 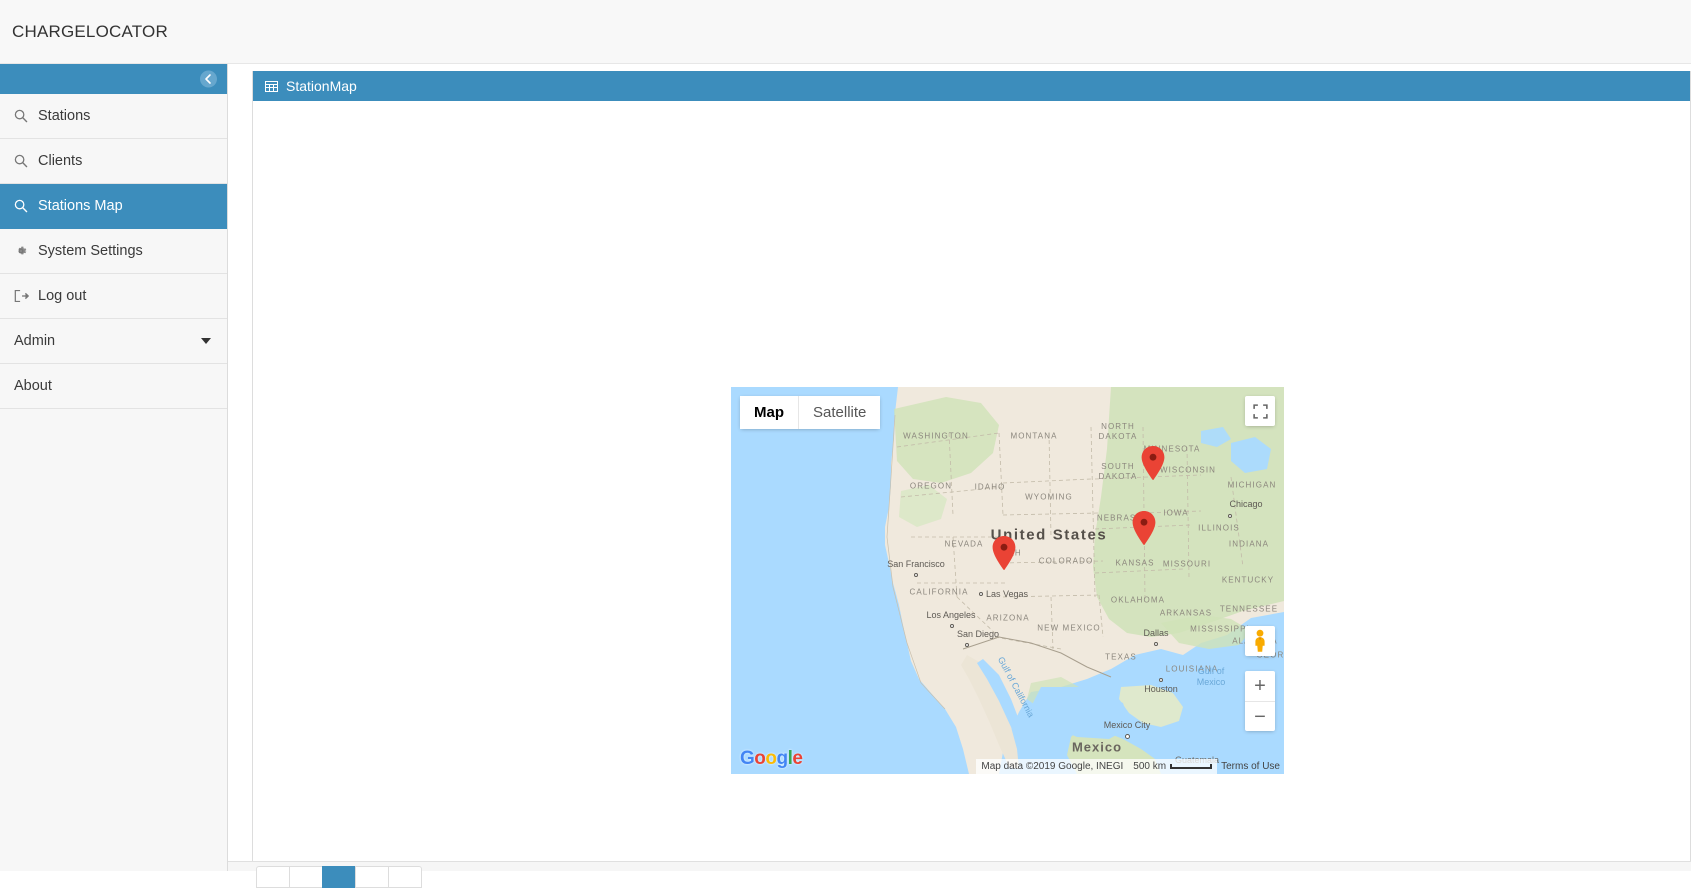 I want to click on sidebar-item-about: About, so click(x=113, y=386).